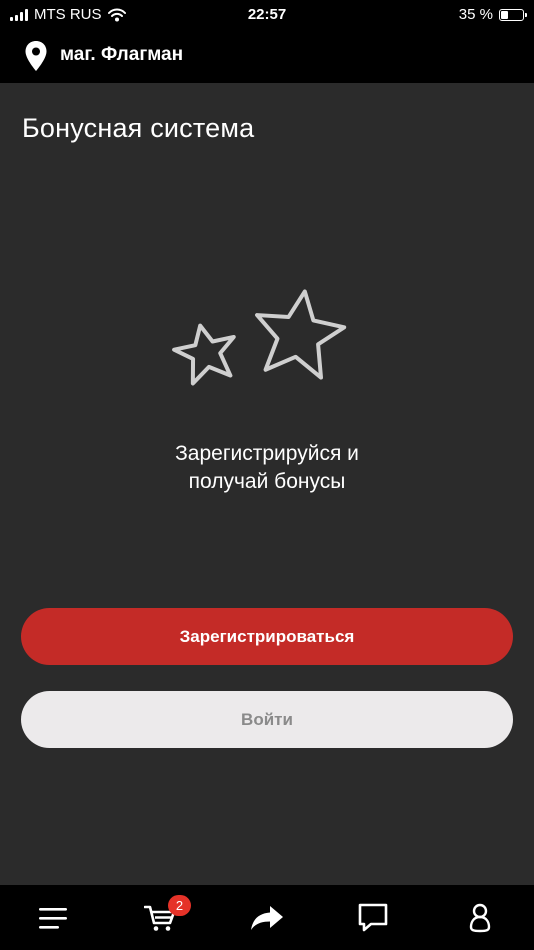  I want to click on tab-bar, so click(267, 917).